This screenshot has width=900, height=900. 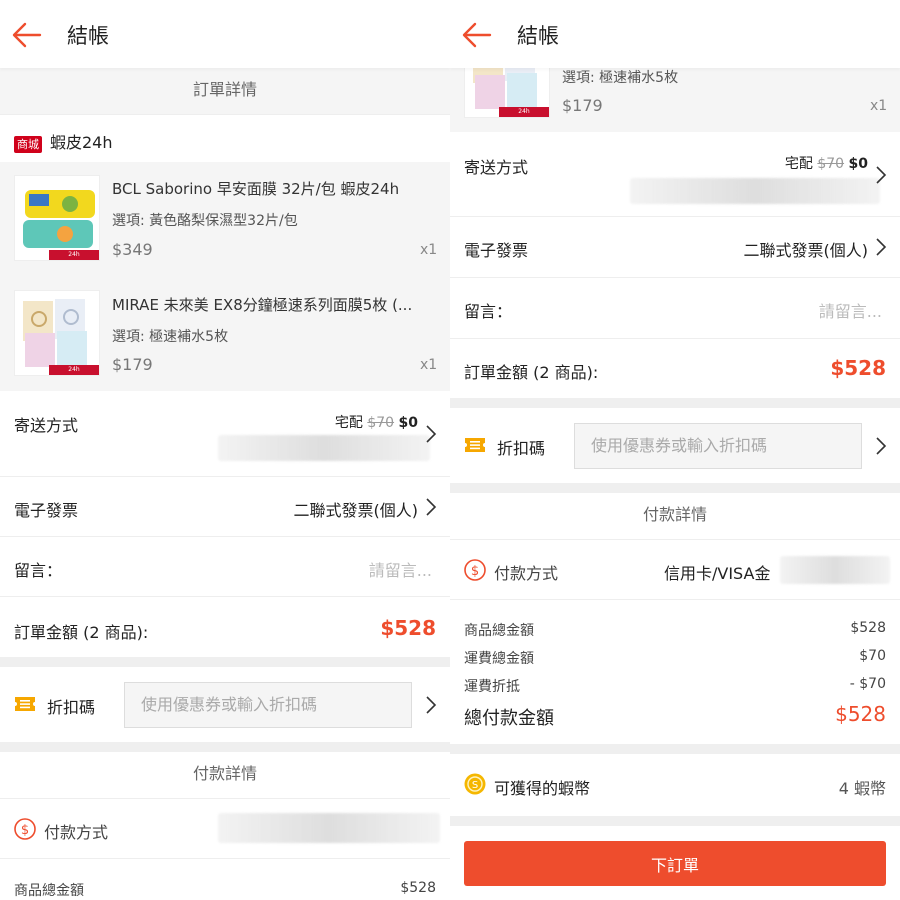 I want to click on place-order-button: 下訂單, so click(x=675, y=863).